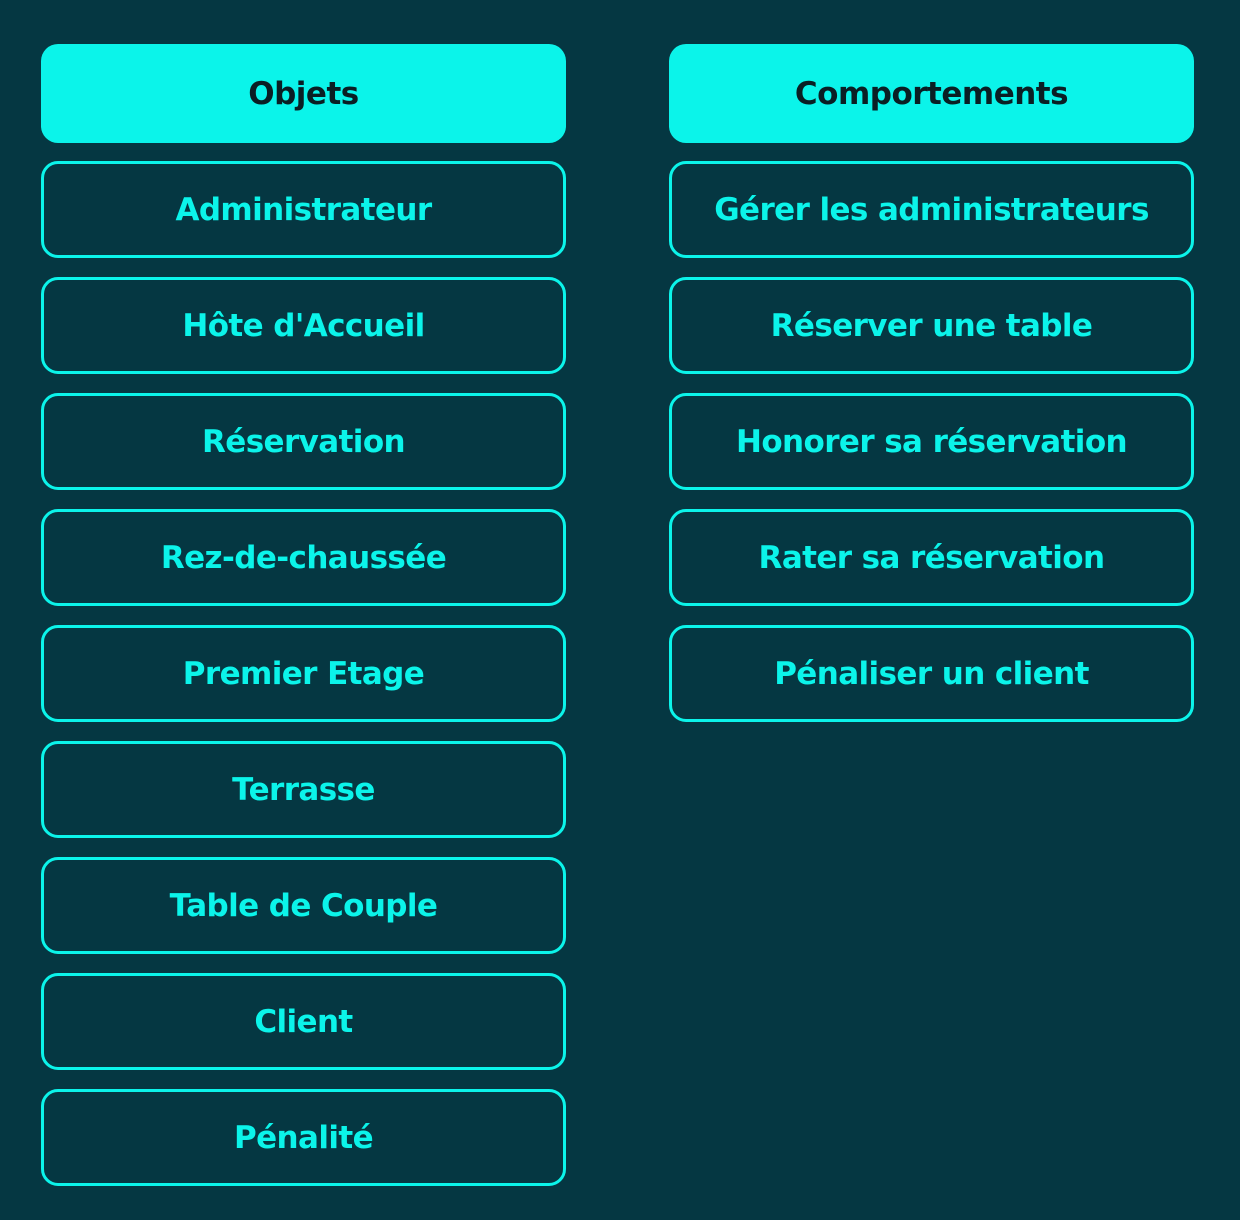 The height and width of the screenshot is (1220, 1240). I want to click on object-item-hote-accueil: Hôte d'Accueil, so click(303, 325).